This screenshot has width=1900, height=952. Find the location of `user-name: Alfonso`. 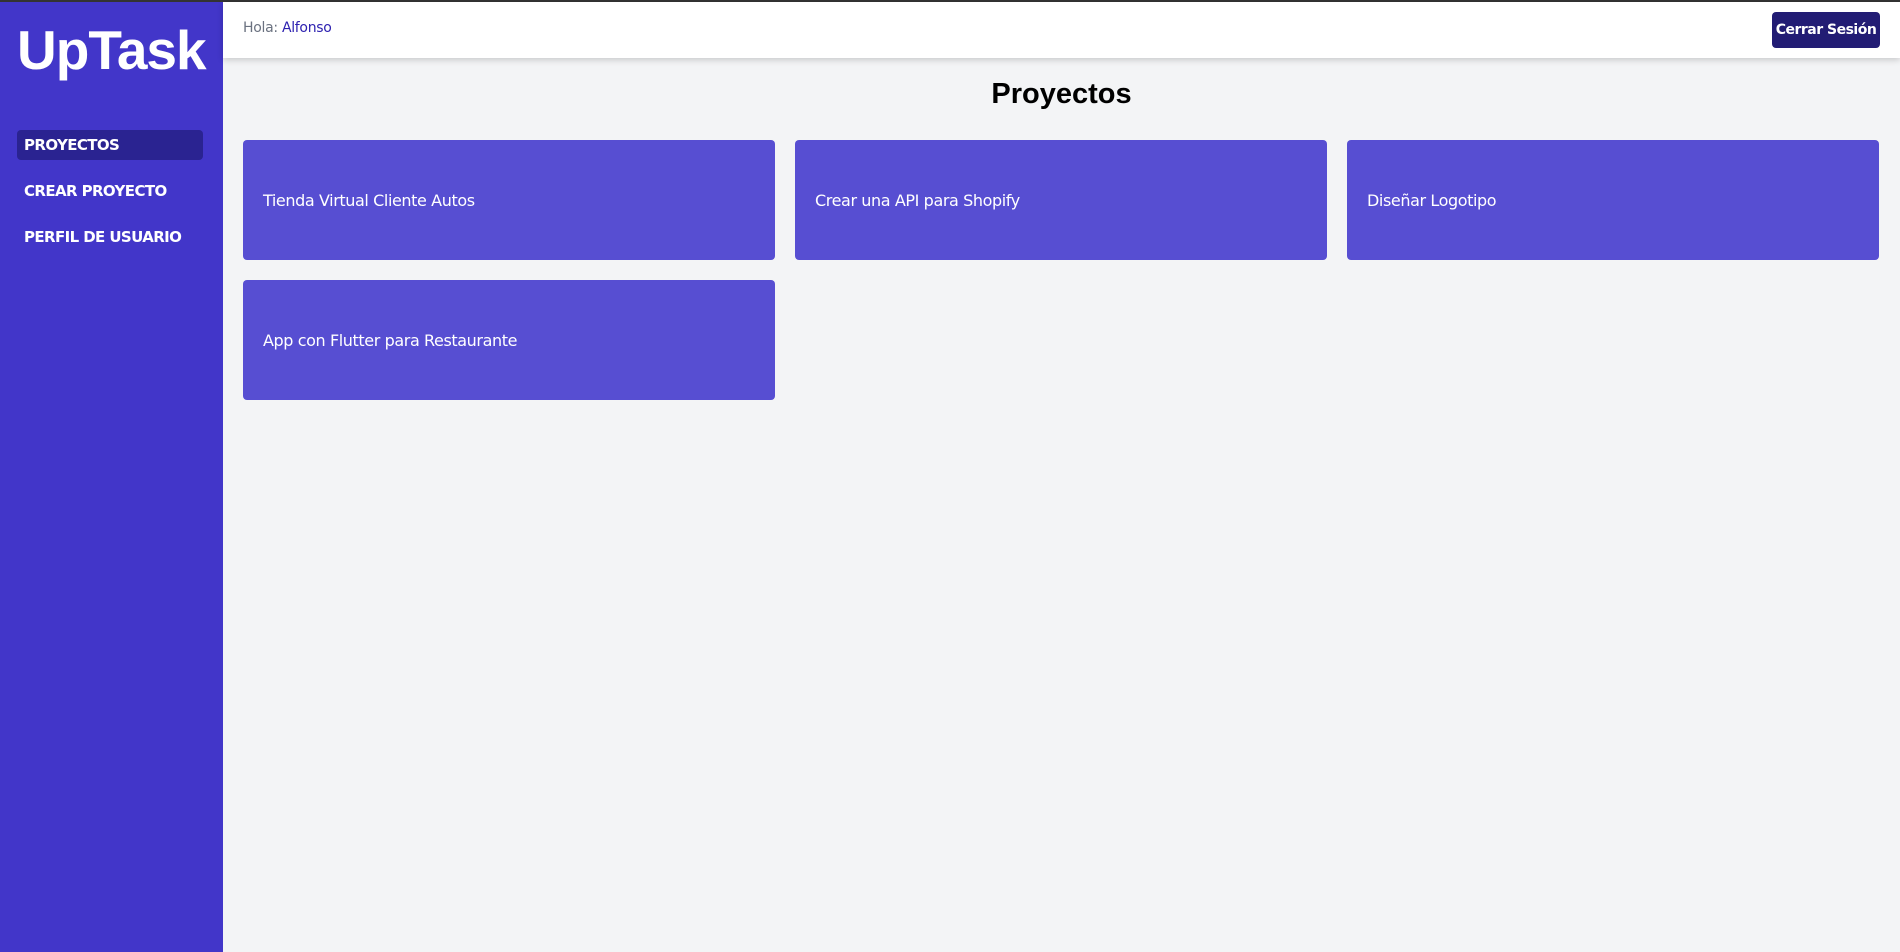

user-name: Alfonso is located at coordinates (306, 28).